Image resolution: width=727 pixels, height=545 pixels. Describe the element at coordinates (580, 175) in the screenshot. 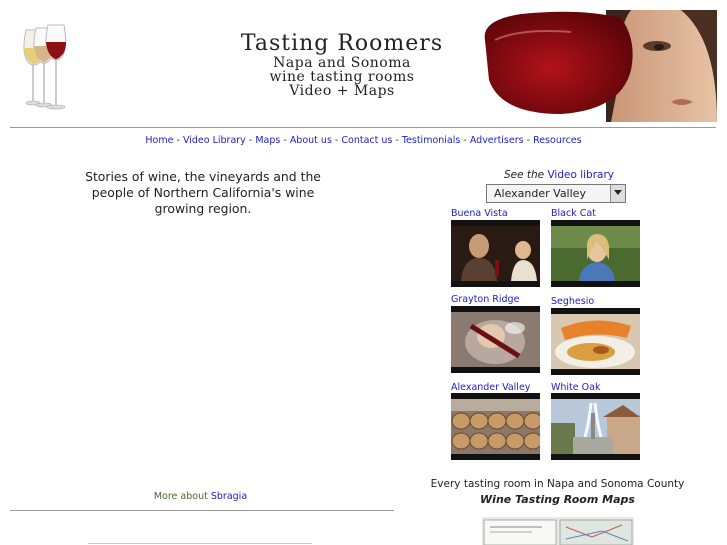

I see `video-library-link: Video library` at that location.